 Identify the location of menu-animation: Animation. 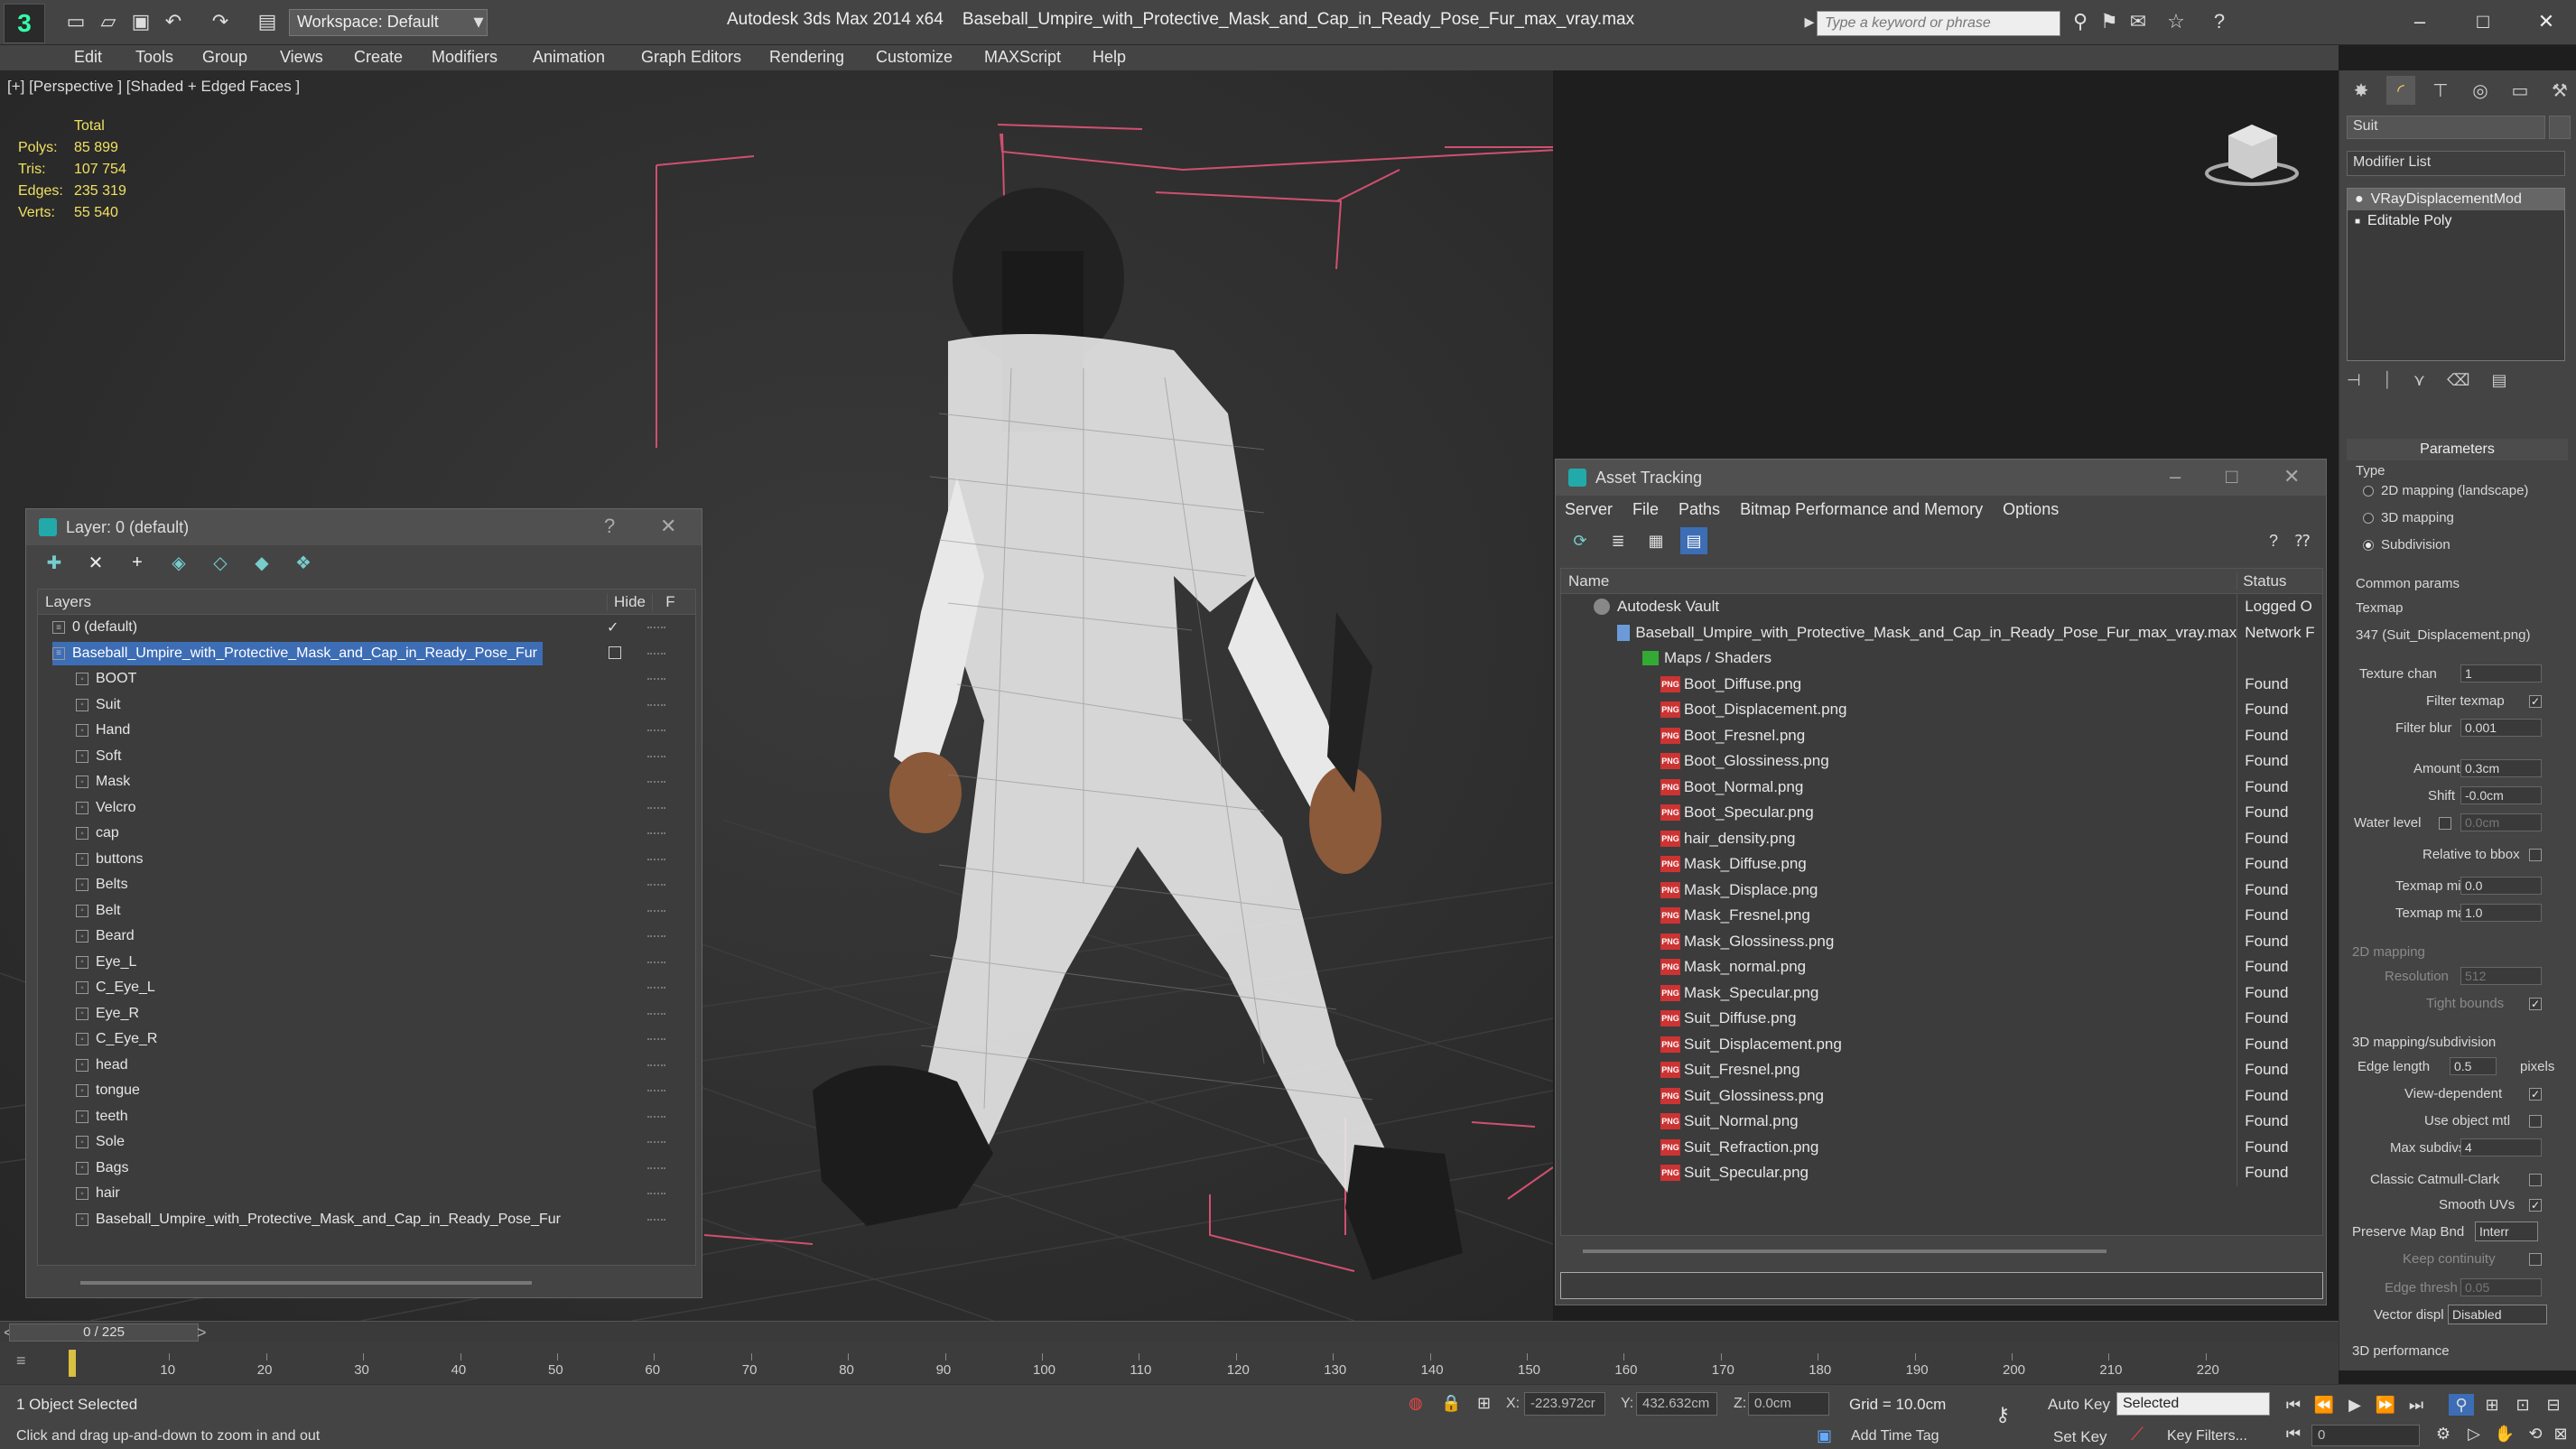
(569, 57).